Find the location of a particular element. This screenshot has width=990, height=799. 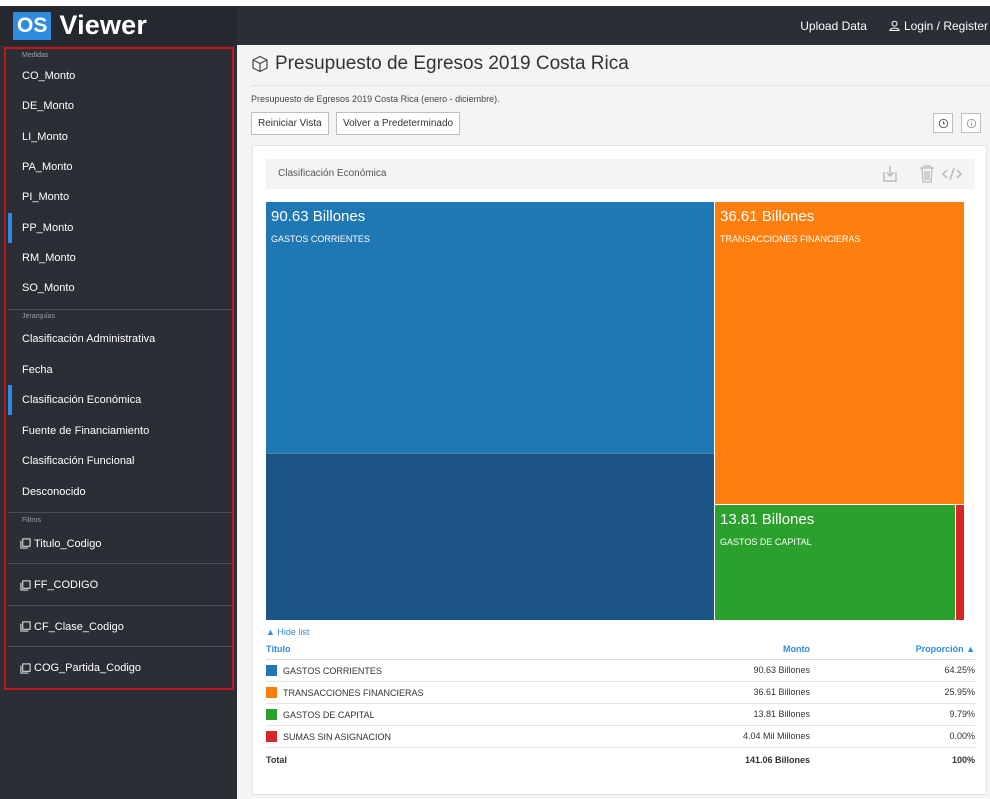

sidebar-item: PI_Monto is located at coordinates (121, 197).